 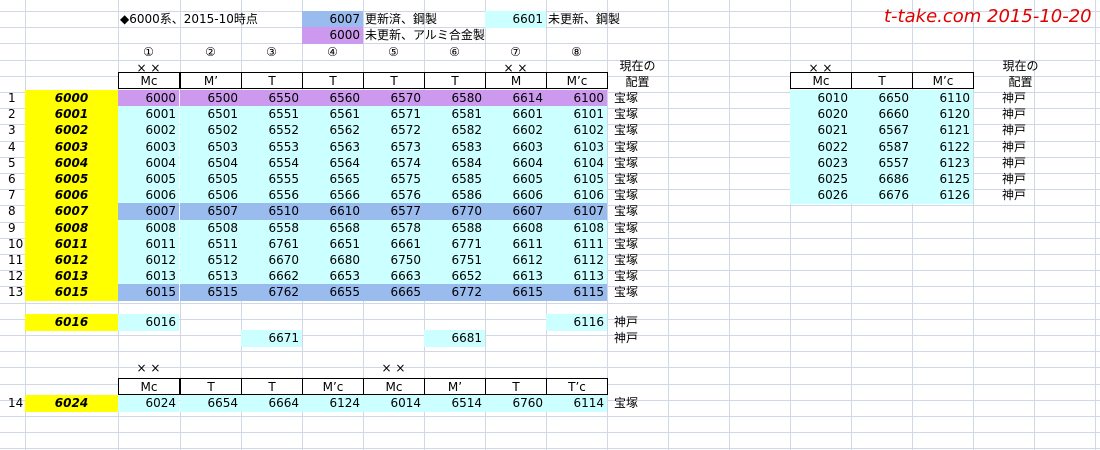 What do you see at coordinates (210, 131) in the screenshot?
I see `car-number: 6502` at bounding box center [210, 131].